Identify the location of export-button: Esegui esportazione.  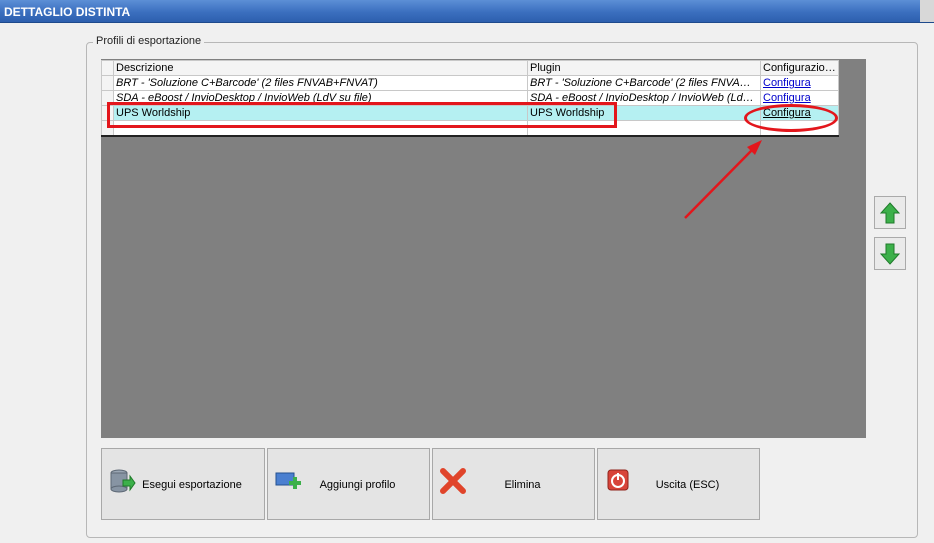
(183, 484).